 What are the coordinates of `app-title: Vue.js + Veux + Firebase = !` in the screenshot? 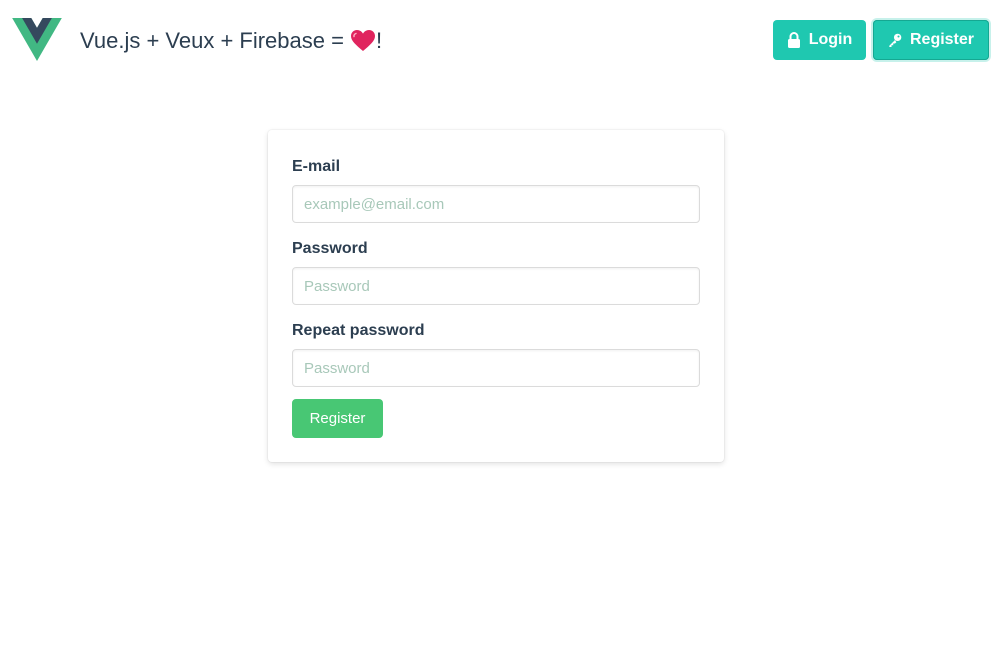 It's located at (231, 41).